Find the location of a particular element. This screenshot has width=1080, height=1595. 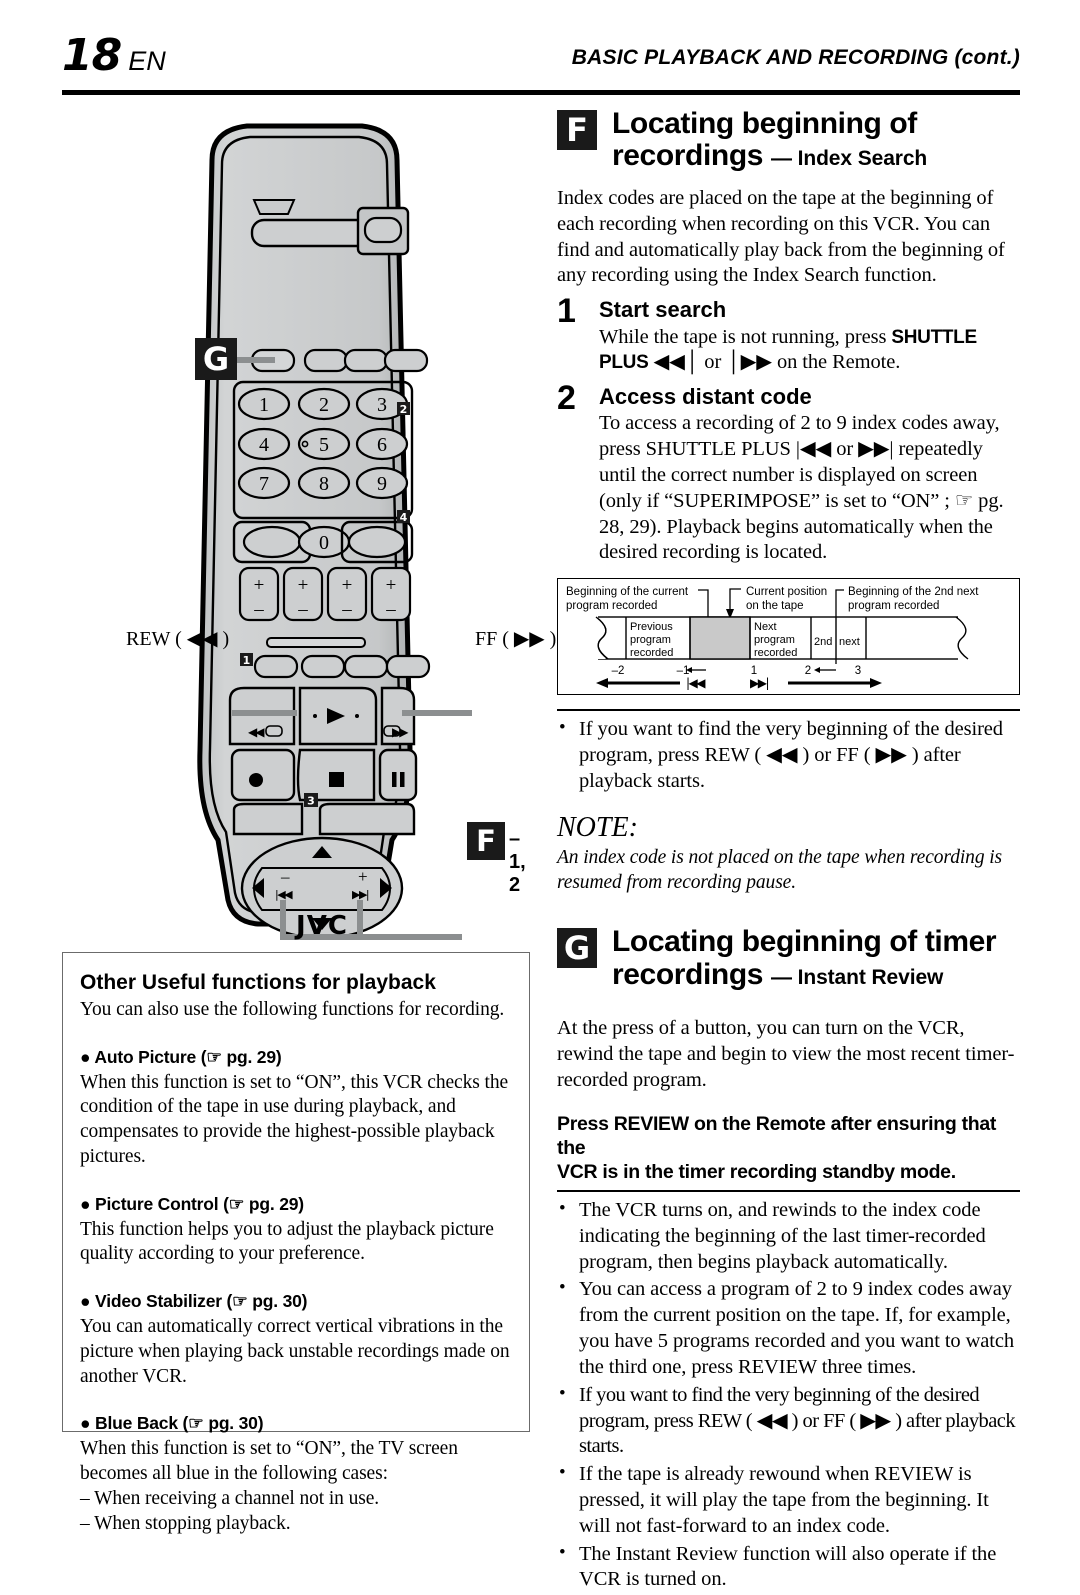

record-button is located at coordinates (263, 775).